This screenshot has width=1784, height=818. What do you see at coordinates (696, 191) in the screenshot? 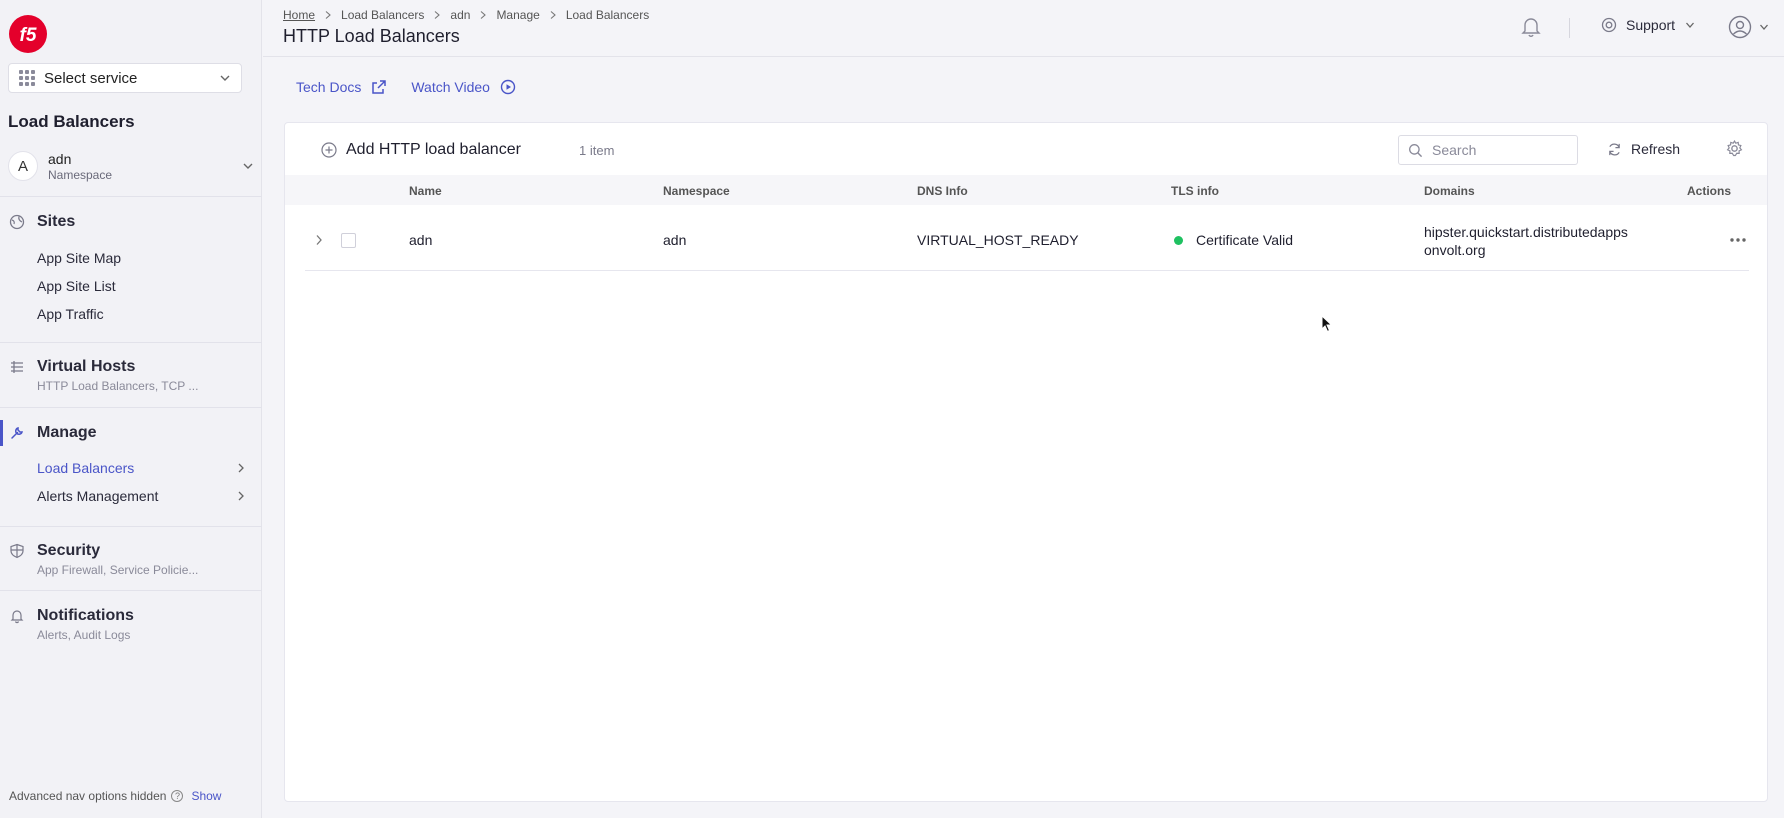
I see `column-header-namespace: Namespace` at bounding box center [696, 191].